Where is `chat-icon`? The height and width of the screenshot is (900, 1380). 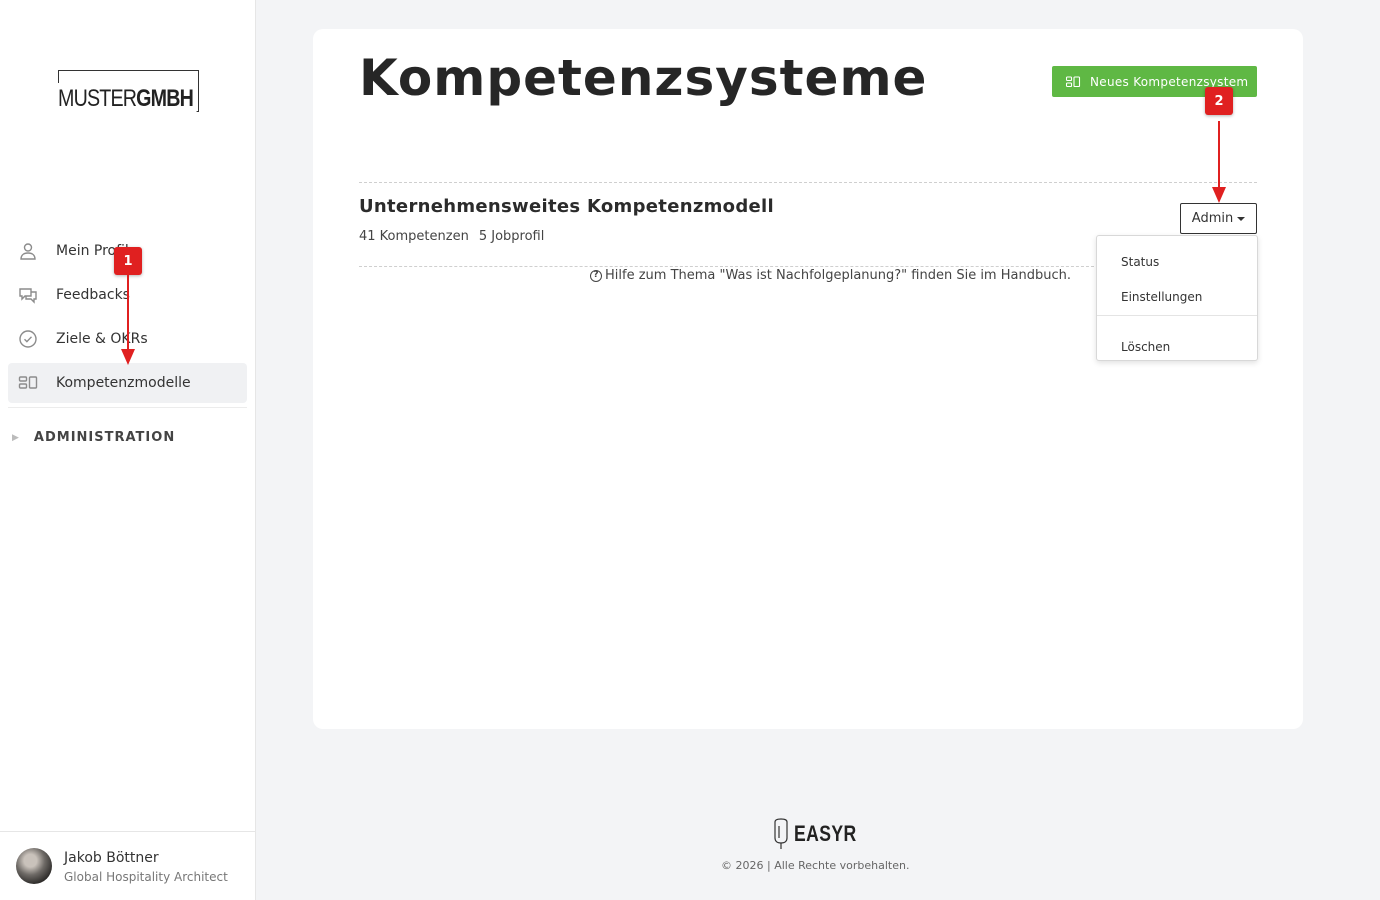
chat-icon is located at coordinates (28, 296).